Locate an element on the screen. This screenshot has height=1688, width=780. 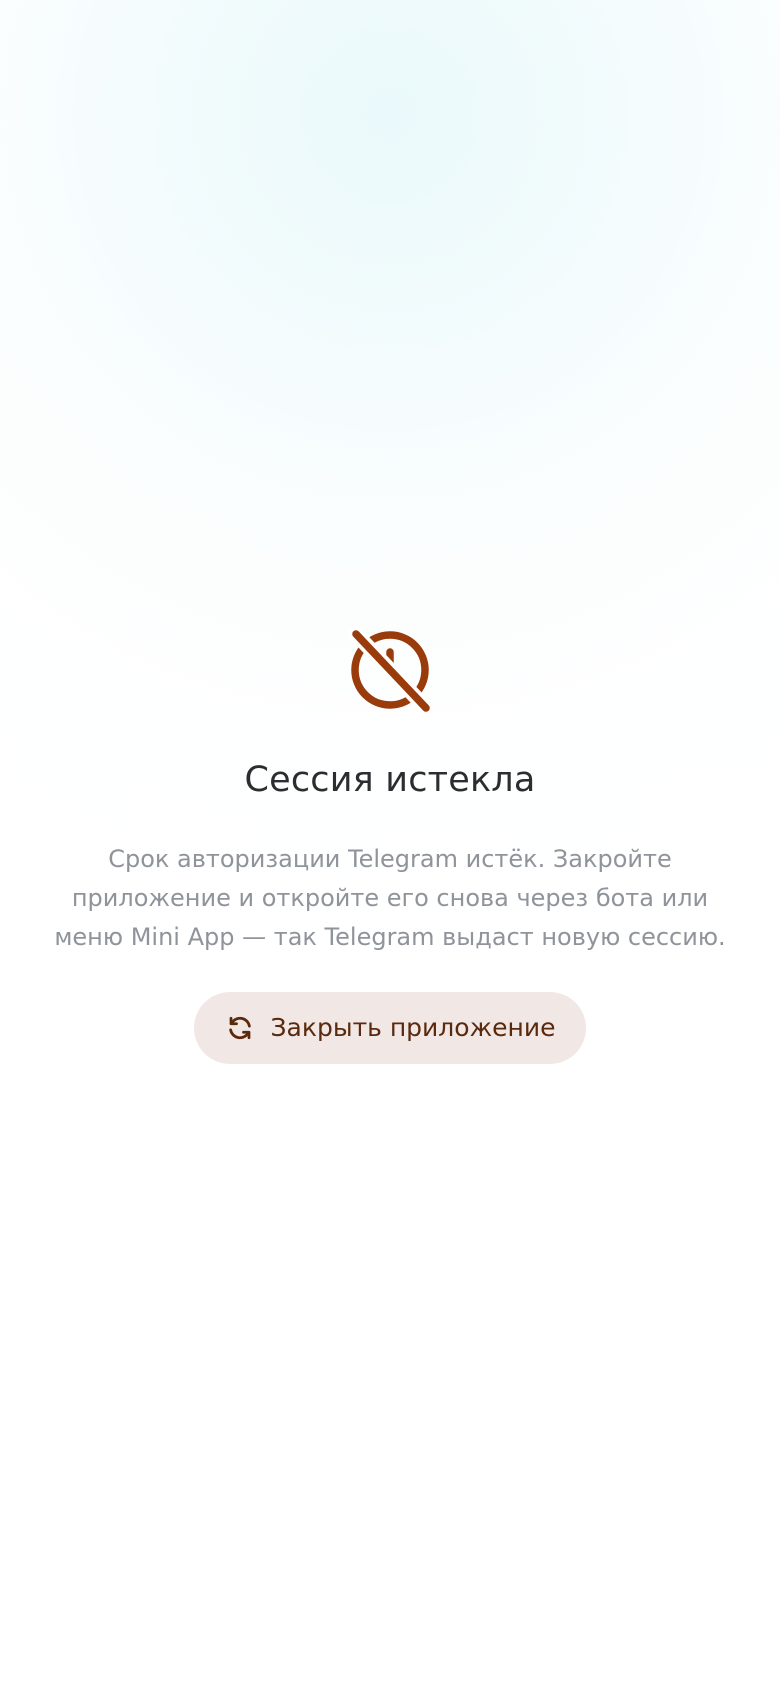
close-app-button: Закрыть приложение is located at coordinates (390, 1028).